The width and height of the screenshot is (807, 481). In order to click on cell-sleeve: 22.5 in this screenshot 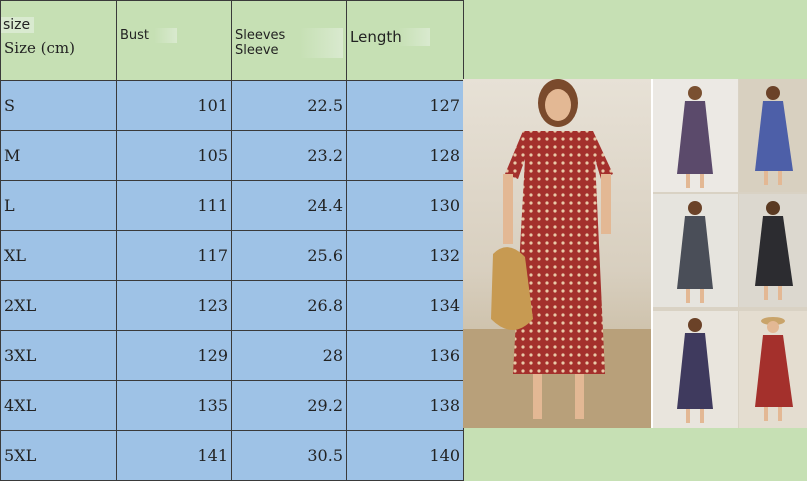, I will do `click(289, 105)`.